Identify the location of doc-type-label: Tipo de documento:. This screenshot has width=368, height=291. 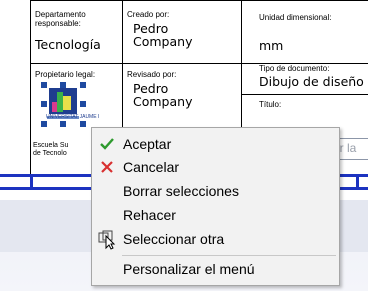
(294, 68).